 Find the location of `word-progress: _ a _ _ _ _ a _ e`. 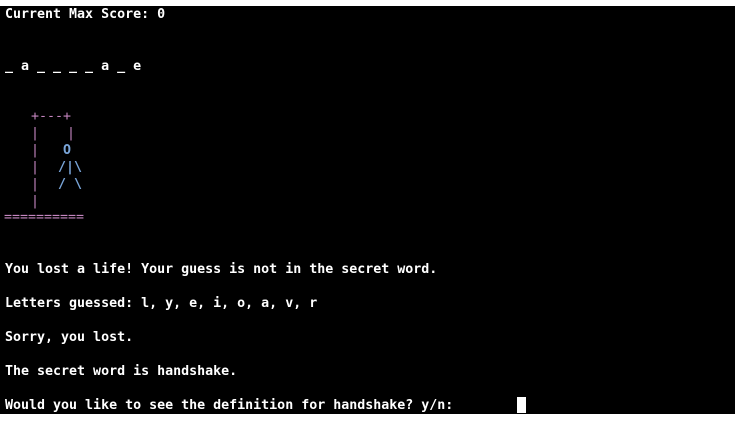

word-progress: _ a _ _ _ _ a _ e is located at coordinates (73, 66).